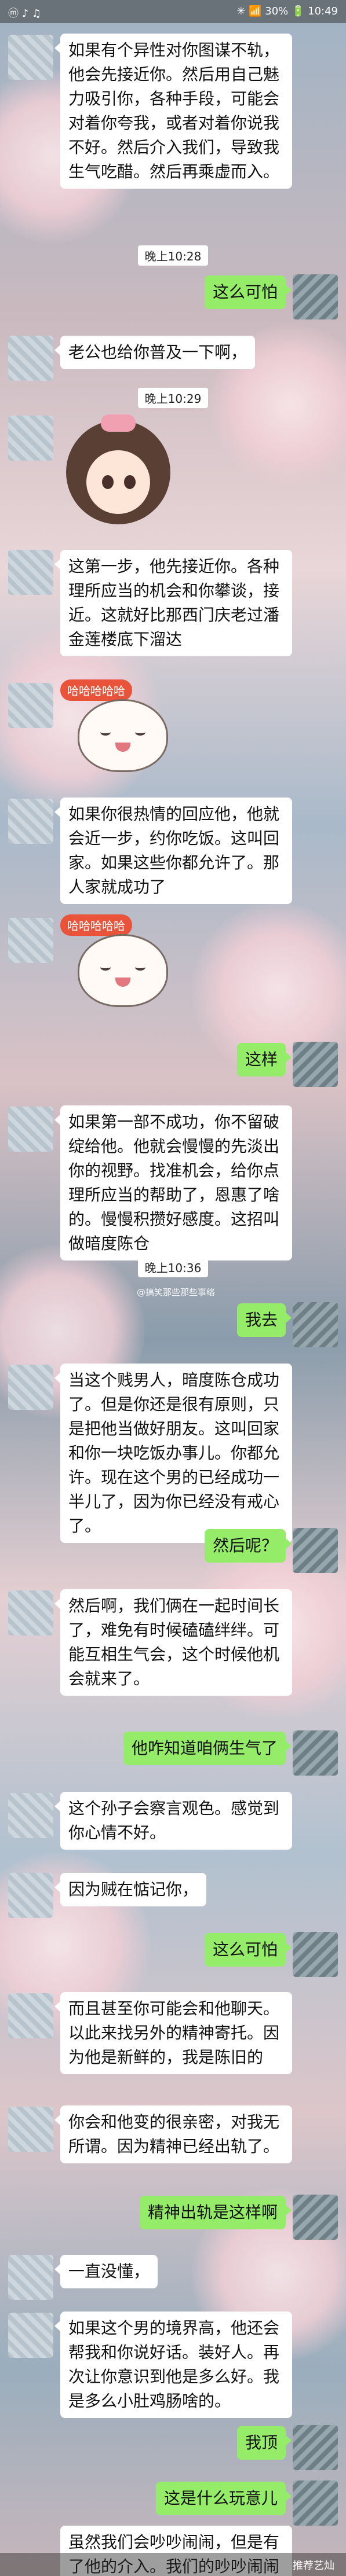 The image size is (346, 2576). Describe the element at coordinates (264, 1059) in the screenshot. I see `message-bubble: 这样` at that location.